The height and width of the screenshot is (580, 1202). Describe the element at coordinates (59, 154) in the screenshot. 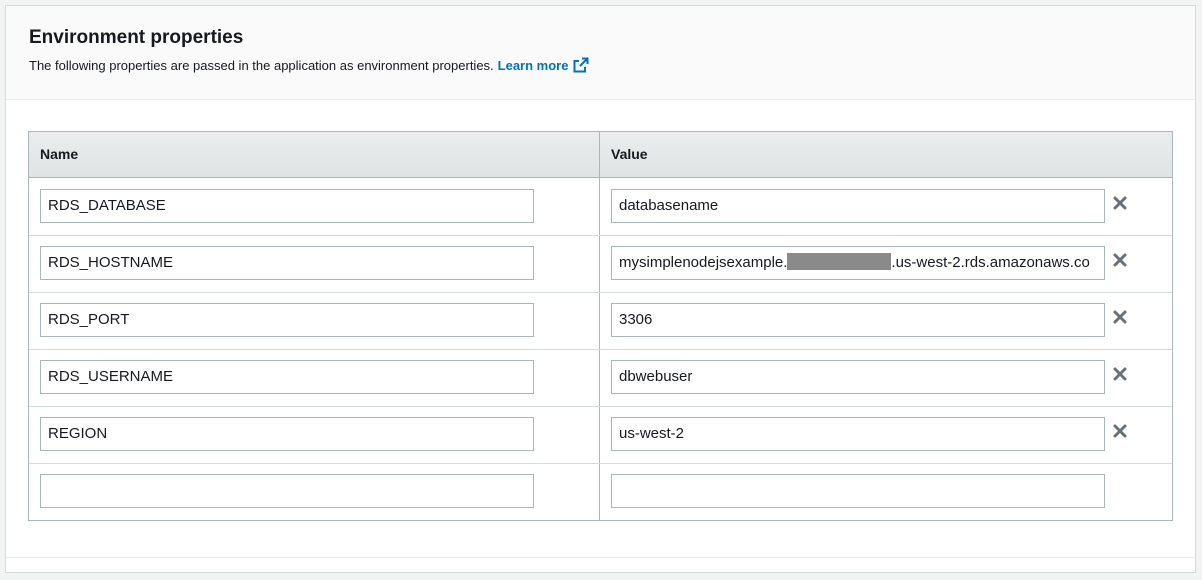

I see `name-column-header: Name` at that location.